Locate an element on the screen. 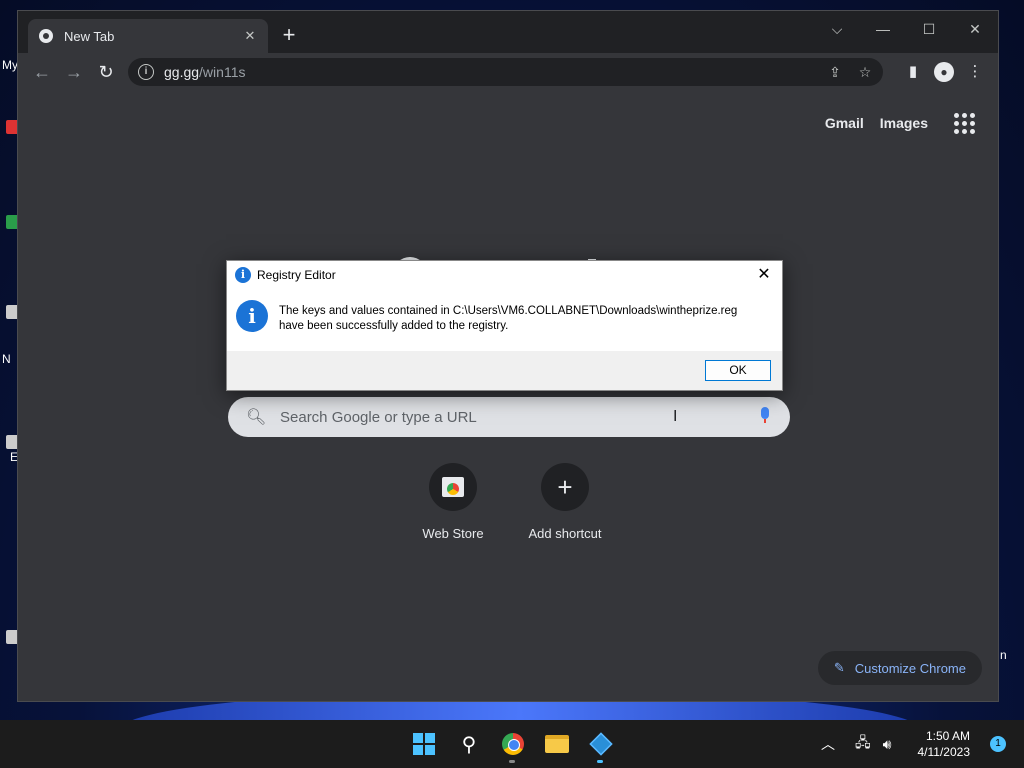 Image resolution: width=1024 pixels, height=768 pixels. url-host: gg.gg is located at coordinates (182, 72).